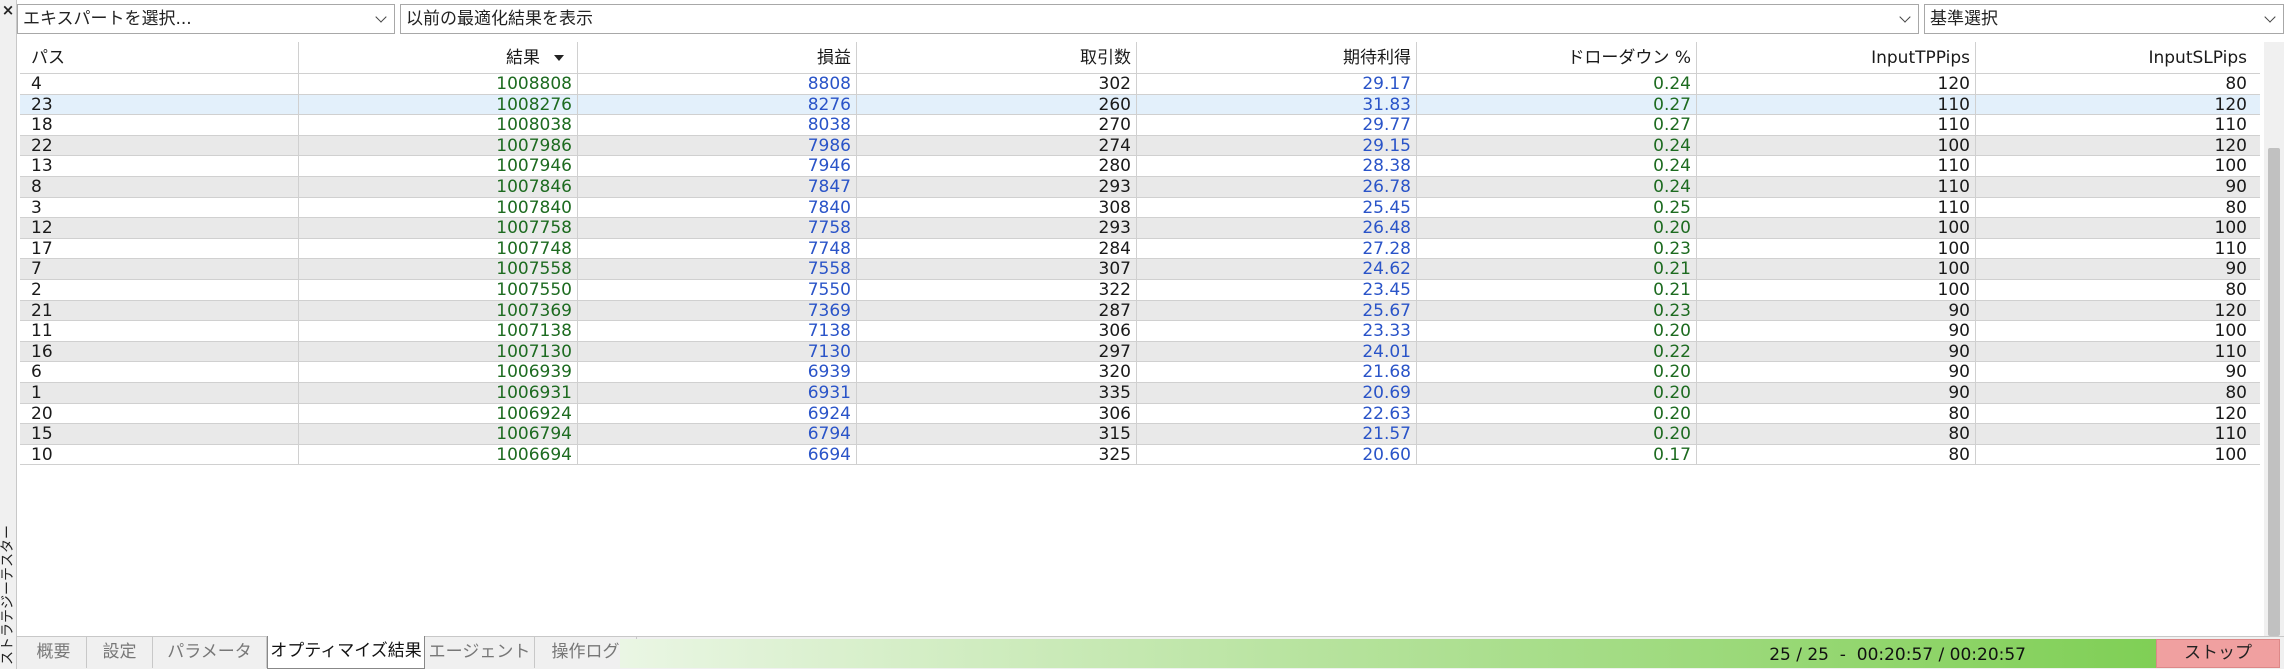 The width and height of the screenshot is (2284, 669). I want to click on cell-trades: 320, so click(997, 372).